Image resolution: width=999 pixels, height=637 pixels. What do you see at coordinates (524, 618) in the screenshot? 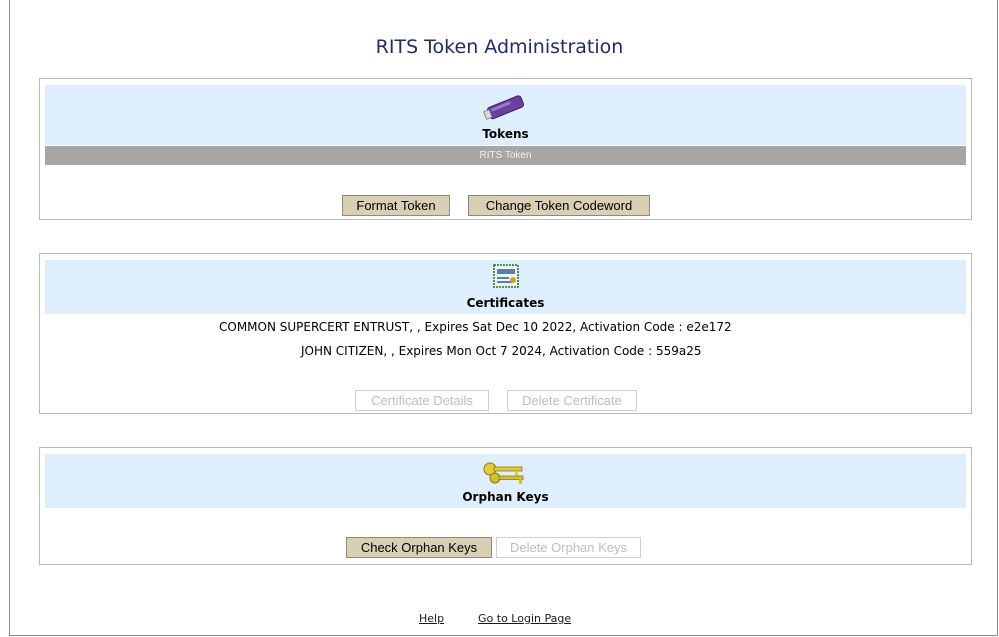
I see `login-page-link: Go to Login Page` at bounding box center [524, 618].